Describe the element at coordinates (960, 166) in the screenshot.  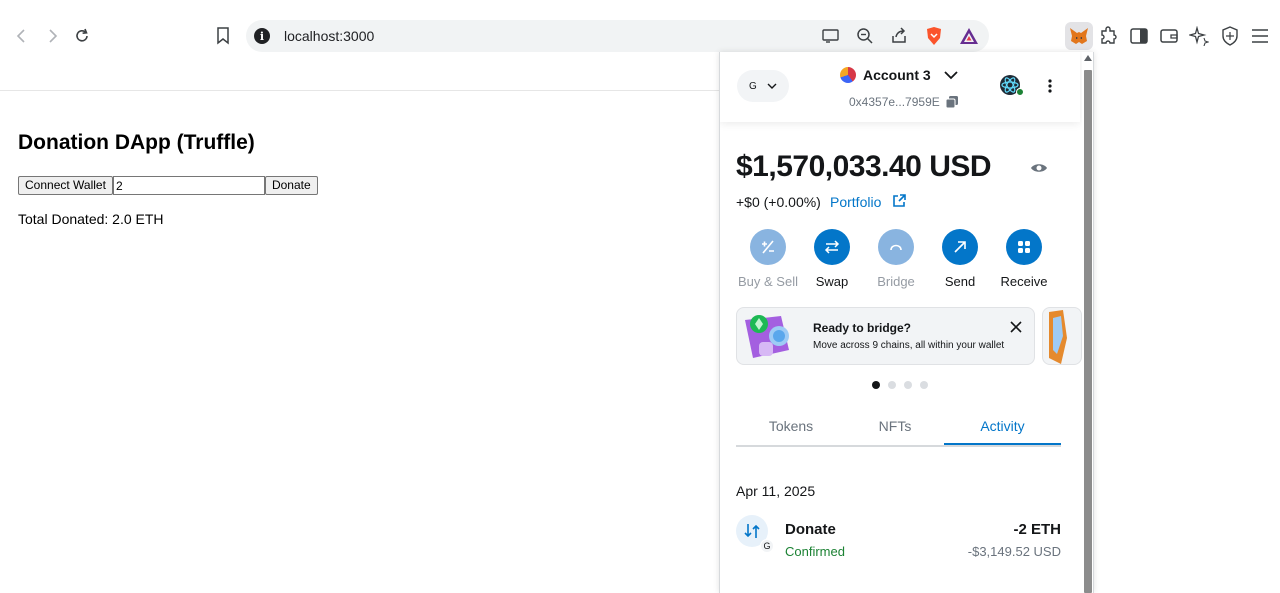
I see `balance-currency: USD` at that location.